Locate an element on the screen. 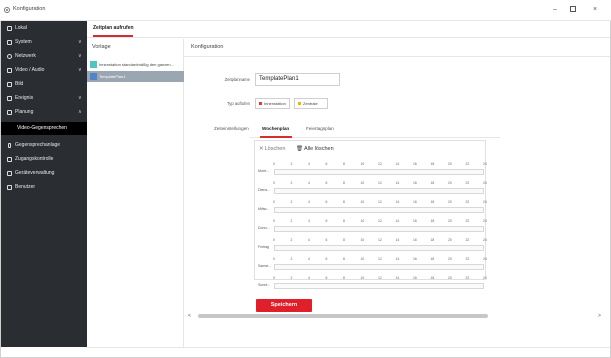 This screenshot has width=611, height=358. hour-tick-label: 14 is located at coordinates (397, 164).